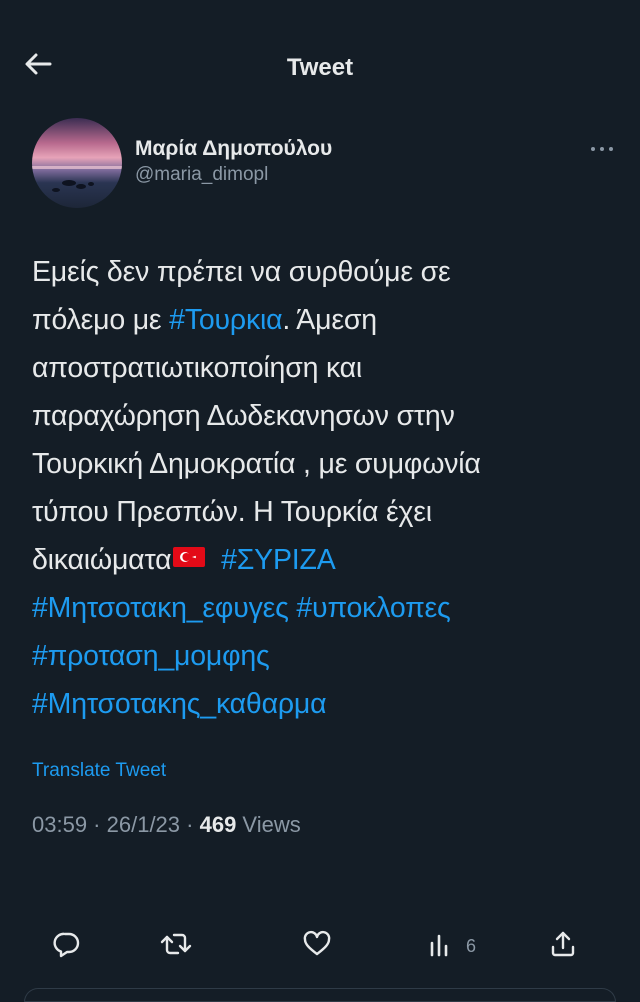 This screenshot has width=640, height=1002. I want to click on turkey-flag-icon, so click(189, 557).